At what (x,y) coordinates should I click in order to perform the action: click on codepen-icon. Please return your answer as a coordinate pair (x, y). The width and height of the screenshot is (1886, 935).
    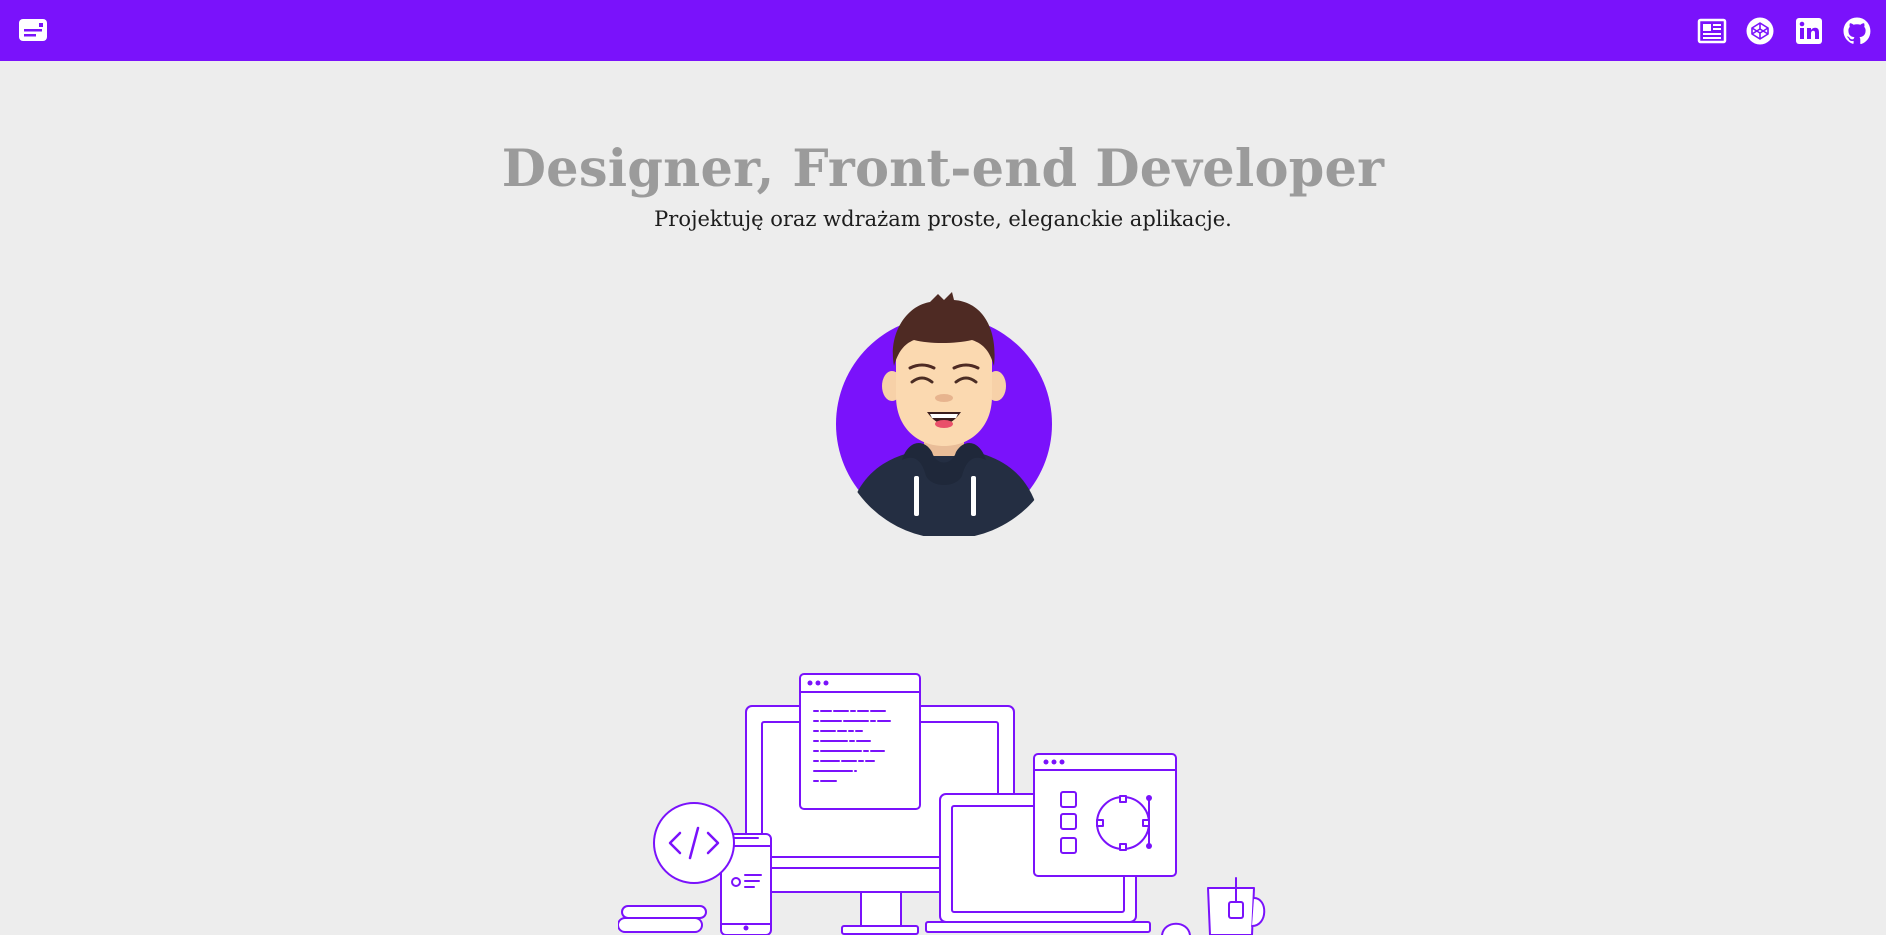
    Looking at the image, I should click on (1760, 31).